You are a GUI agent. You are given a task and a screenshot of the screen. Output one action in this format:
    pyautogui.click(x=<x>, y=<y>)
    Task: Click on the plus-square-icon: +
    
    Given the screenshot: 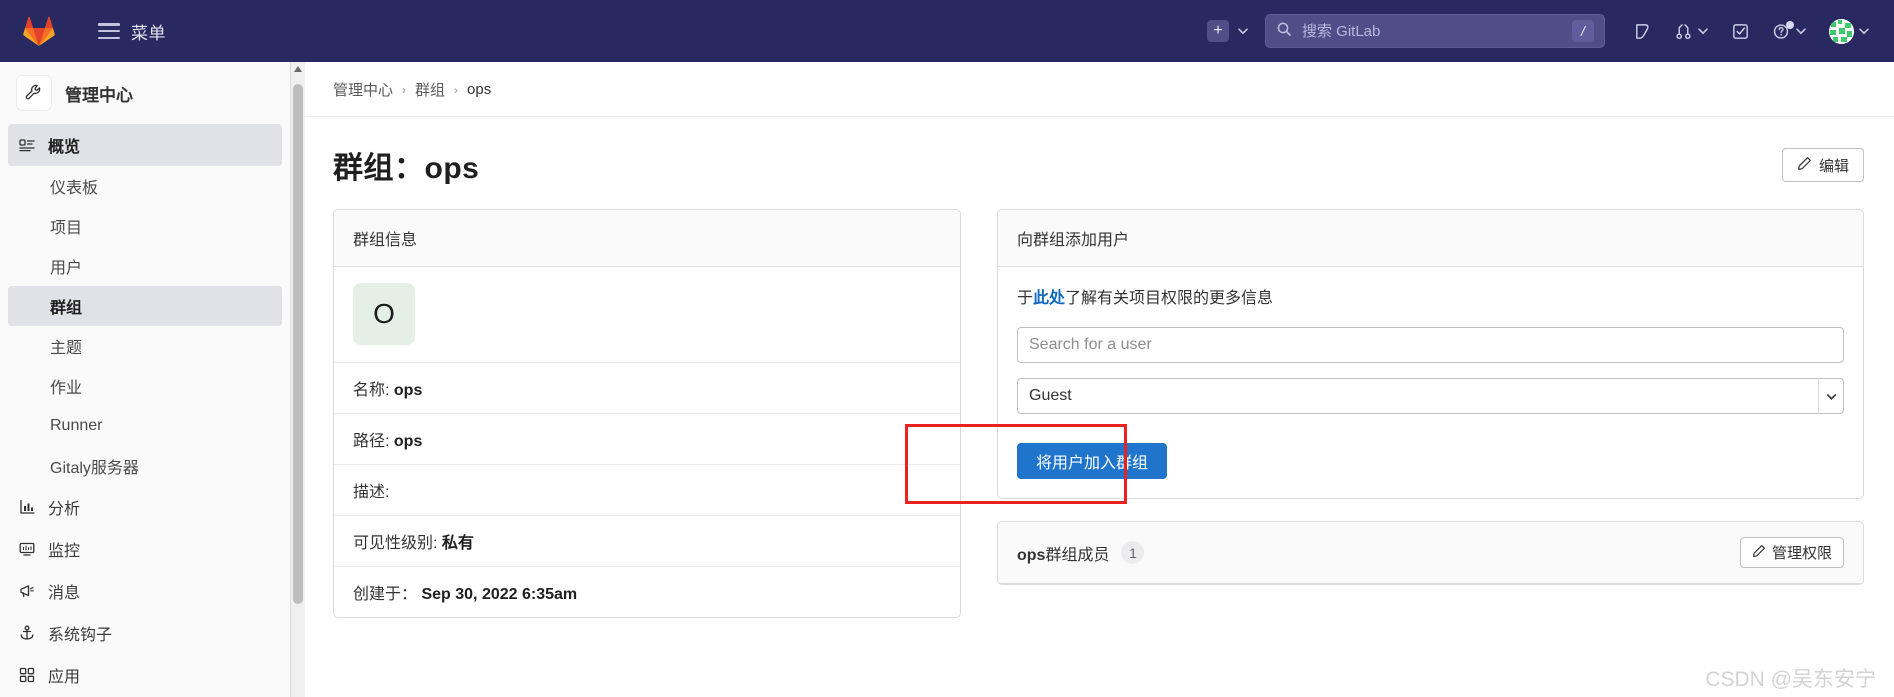 What is the action you would take?
    pyautogui.click(x=1218, y=31)
    